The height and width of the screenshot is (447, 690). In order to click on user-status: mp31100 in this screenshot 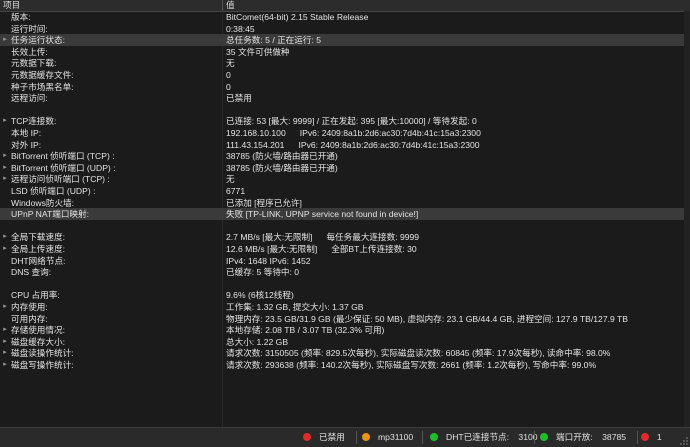, I will do `click(387, 437)`.